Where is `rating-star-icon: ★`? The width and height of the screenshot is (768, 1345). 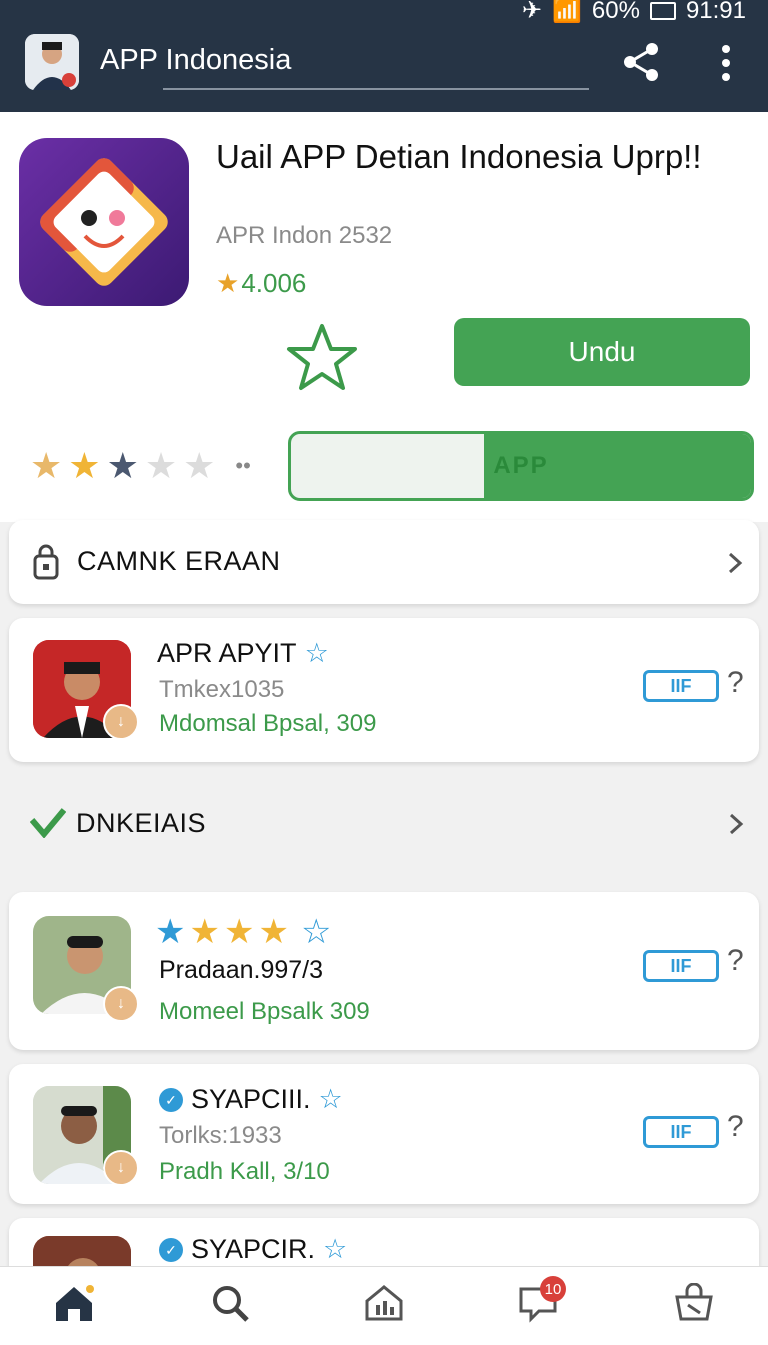
rating-star-icon: ★ is located at coordinates (228, 283).